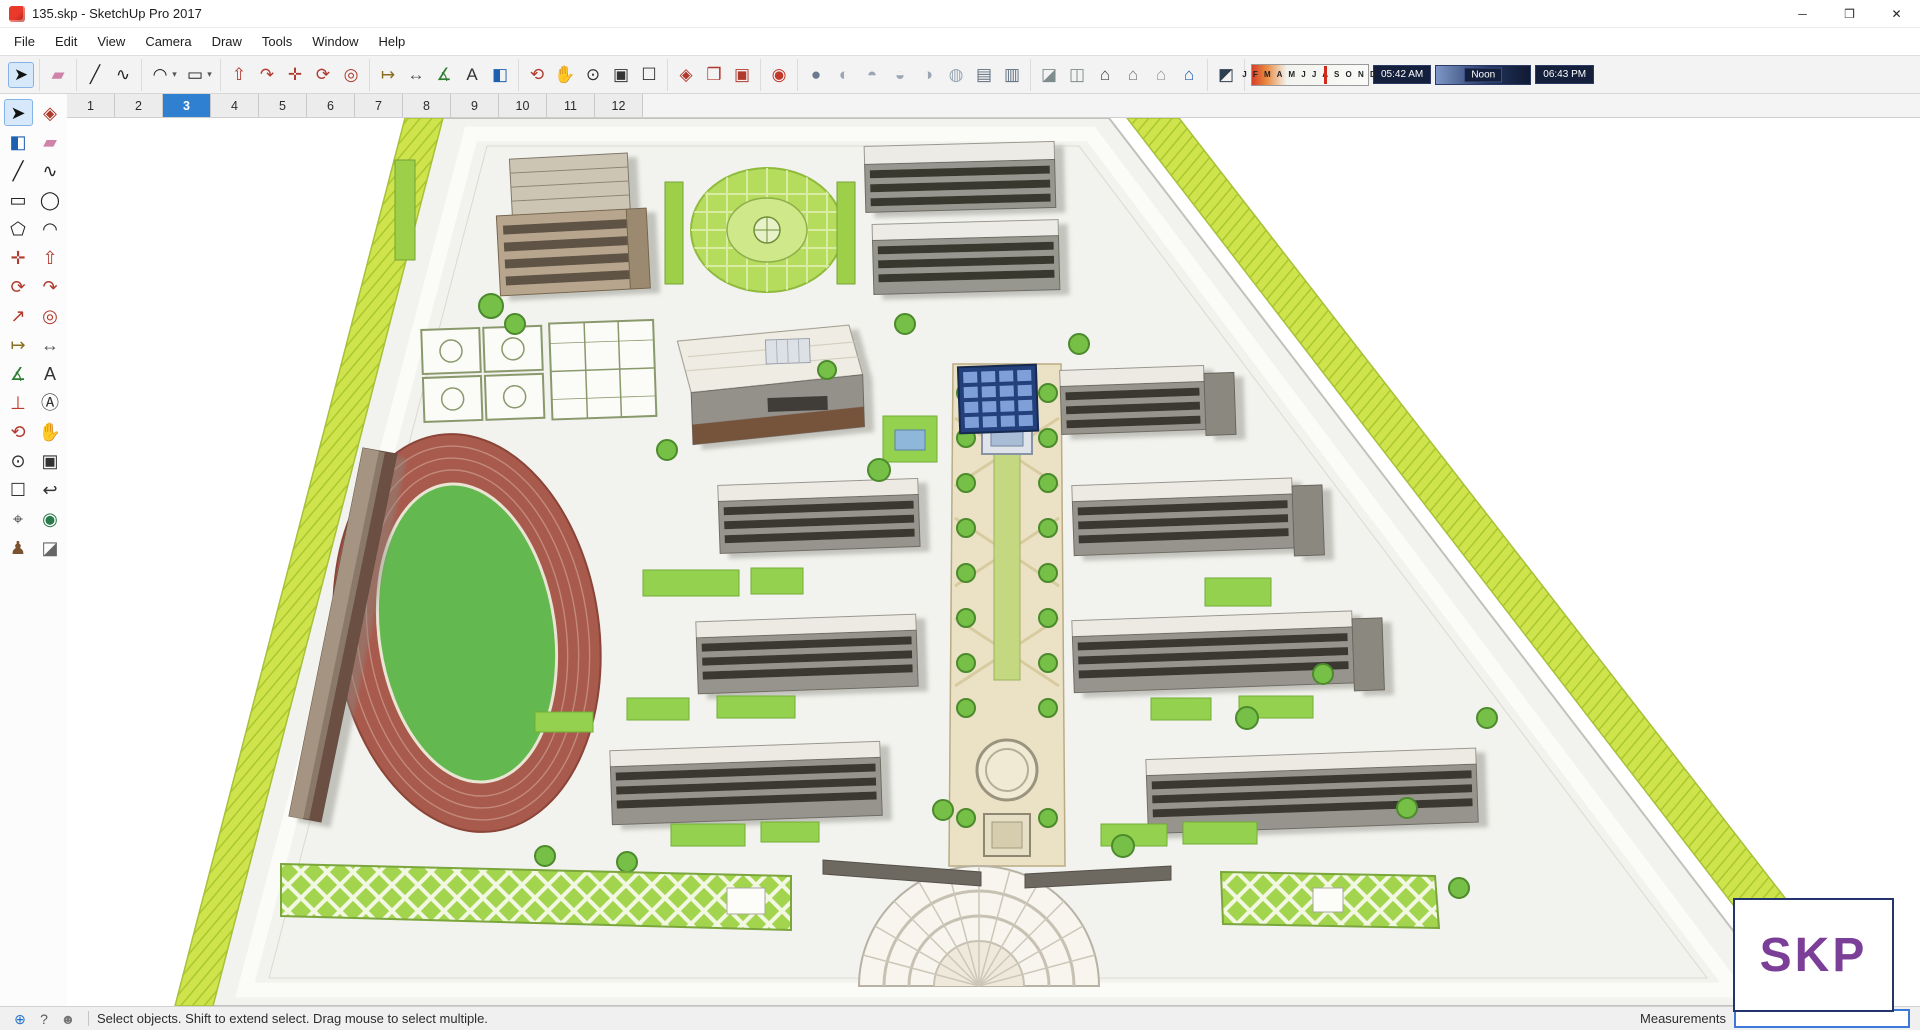 The width and height of the screenshot is (1920, 1030). What do you see at coordinates (900, 75) in the screenshot?
I see `solid-subtract-icon: ◒` at bounding box center [900, 75].